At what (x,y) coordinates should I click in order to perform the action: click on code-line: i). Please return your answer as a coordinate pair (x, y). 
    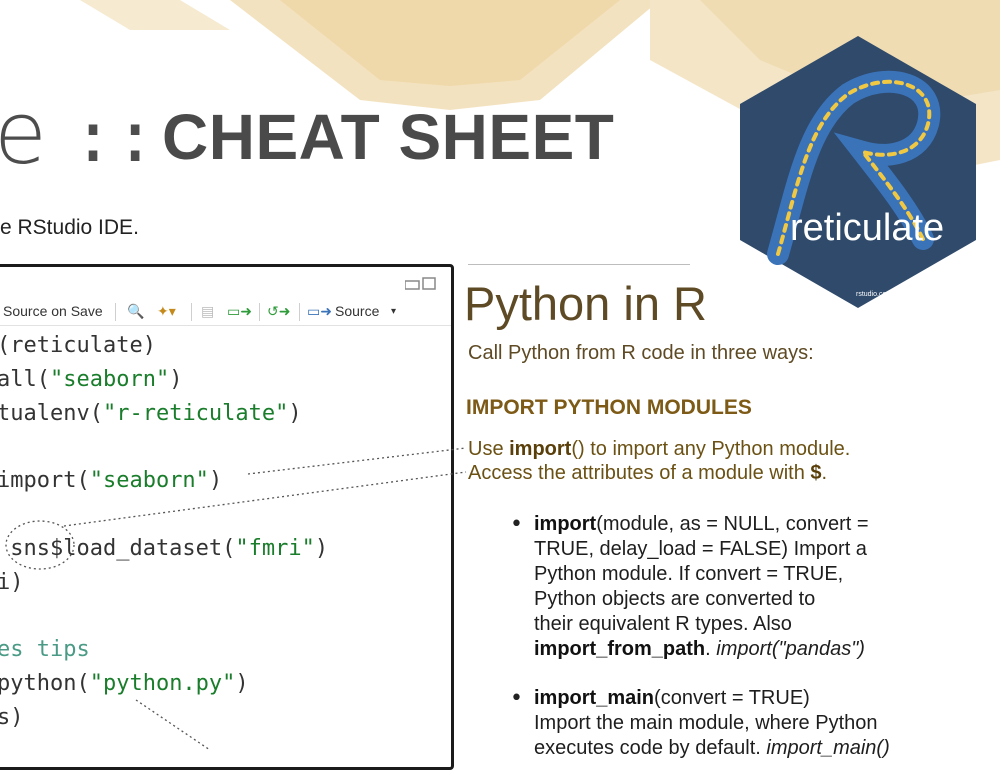
    Looking at the image, I should click on (12, 582).